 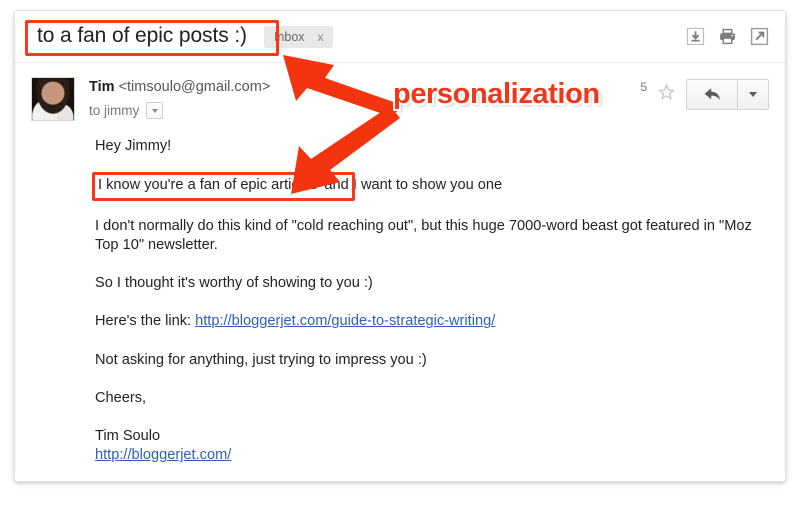 I want to click on body-greeting: Hey Jimmy!, so click(x=133, y=146).